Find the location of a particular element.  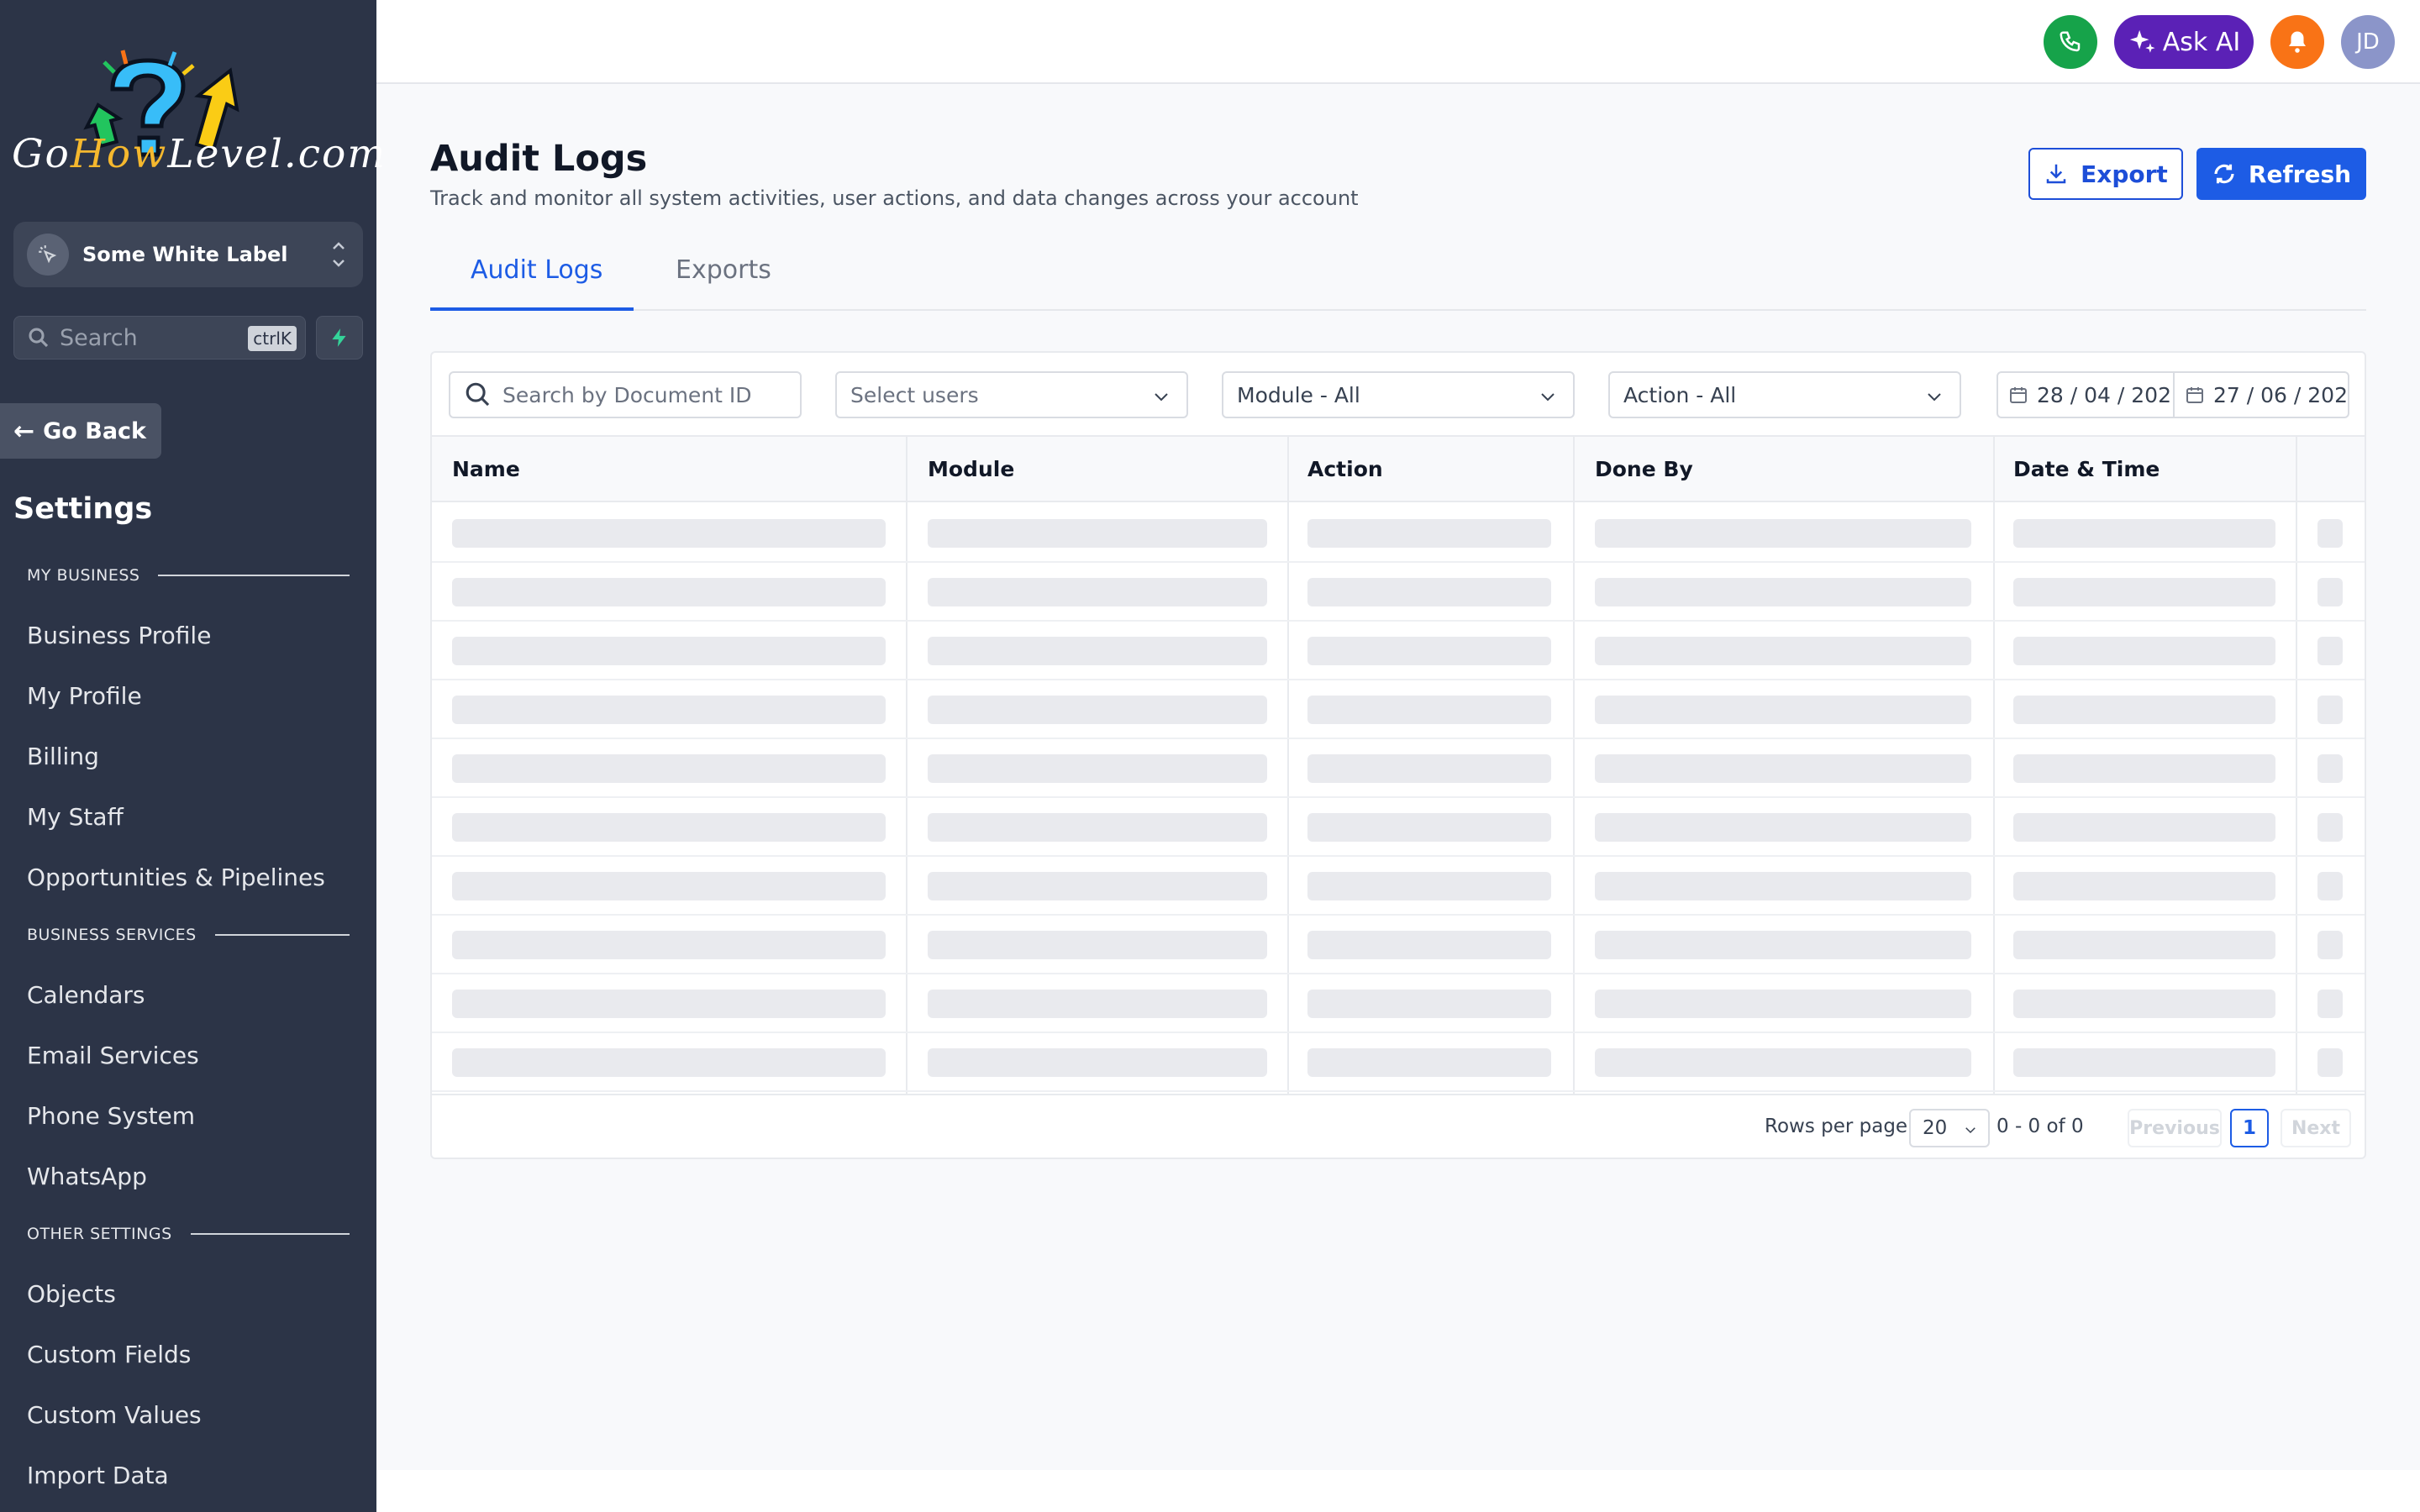

page-number-button: 1 is located at coordinates (2249, 1128).